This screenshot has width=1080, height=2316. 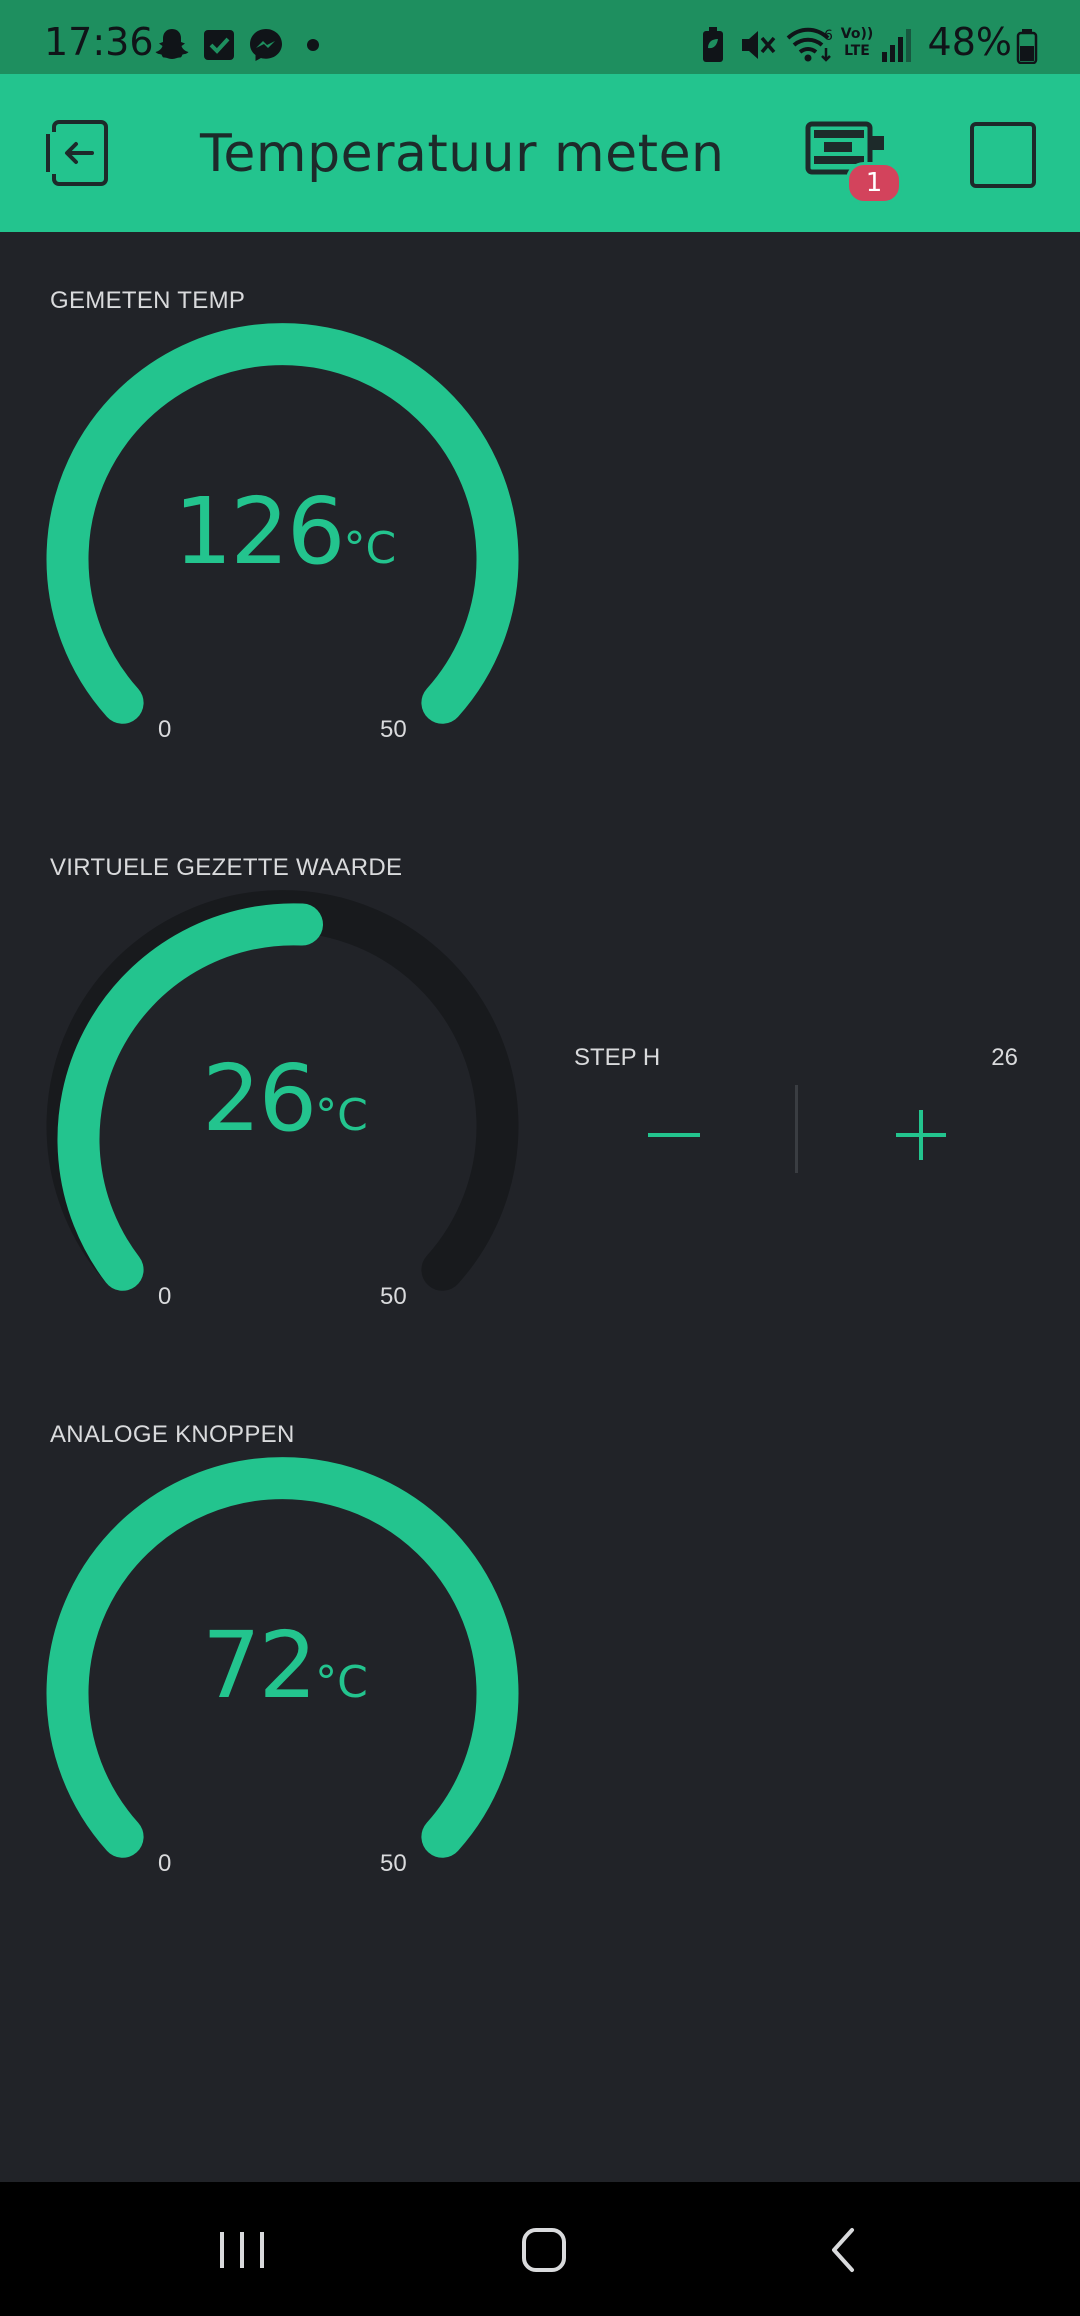 I want to click on step-minus-button, so click(x=675, y=1135).